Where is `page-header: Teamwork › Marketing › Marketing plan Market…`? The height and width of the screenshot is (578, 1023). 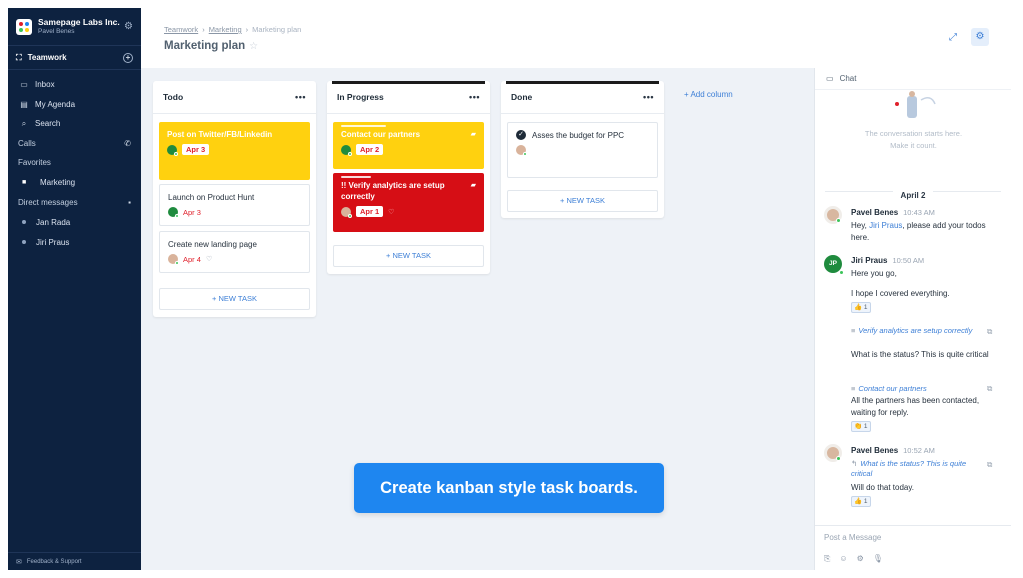
page-header: Teamwork › Marketing › Marketing plan Market… is located at coordinates (576, 38).